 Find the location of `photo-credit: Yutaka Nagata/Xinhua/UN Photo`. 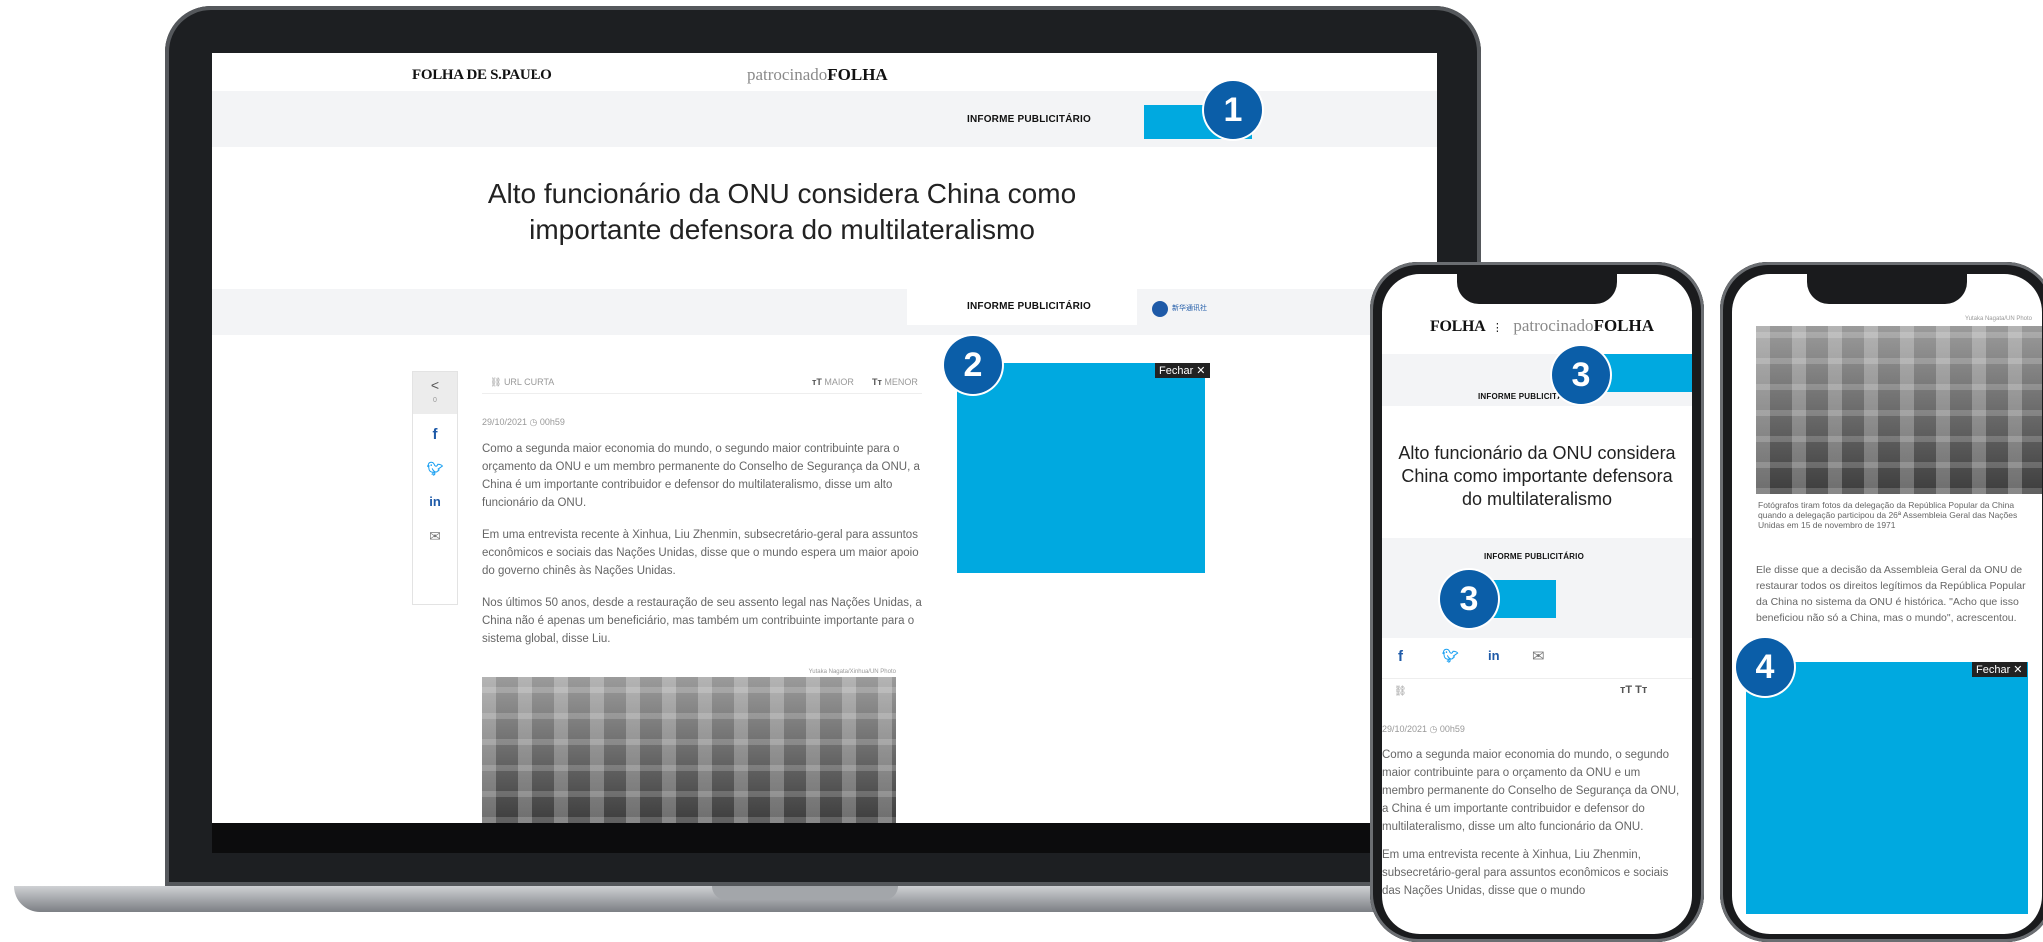

photo-credit: Yutaka Nagata/Xinhua/UN Photo is located at coordinates (852, 672).